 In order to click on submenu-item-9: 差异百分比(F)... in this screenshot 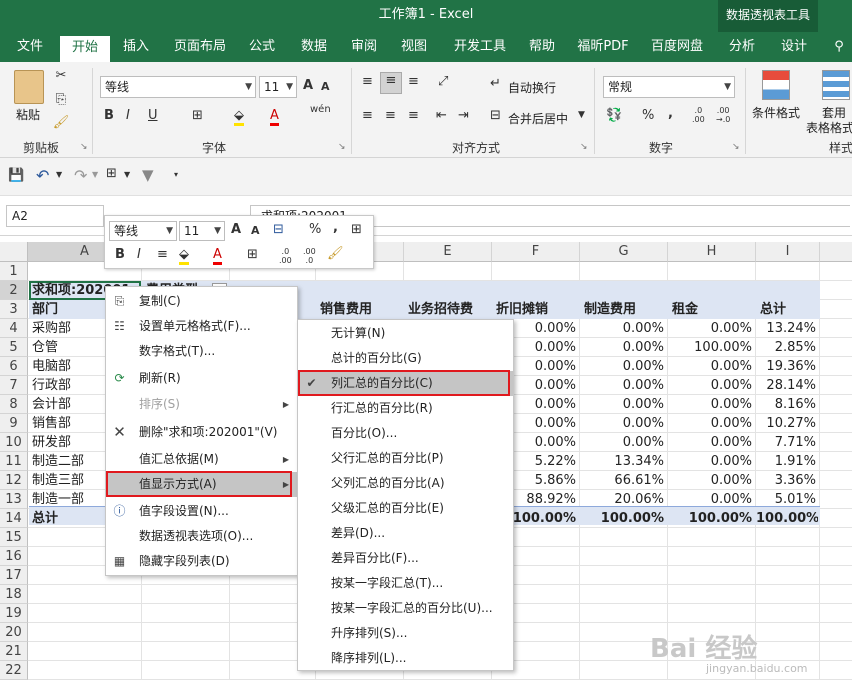, I will do `click(405, 558)`.